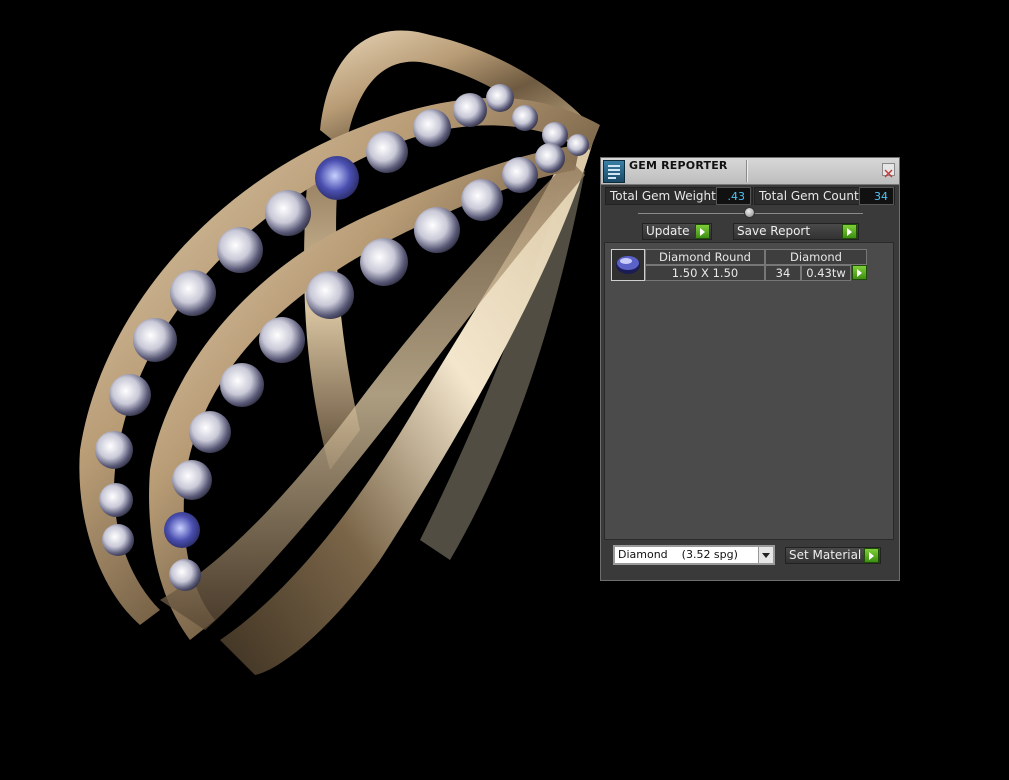 The height and width of the screenshot is (780, 1009). Describe the element at coordinates (614, 171) in the screenshot. I see `gem-reporter-icon` at that location.